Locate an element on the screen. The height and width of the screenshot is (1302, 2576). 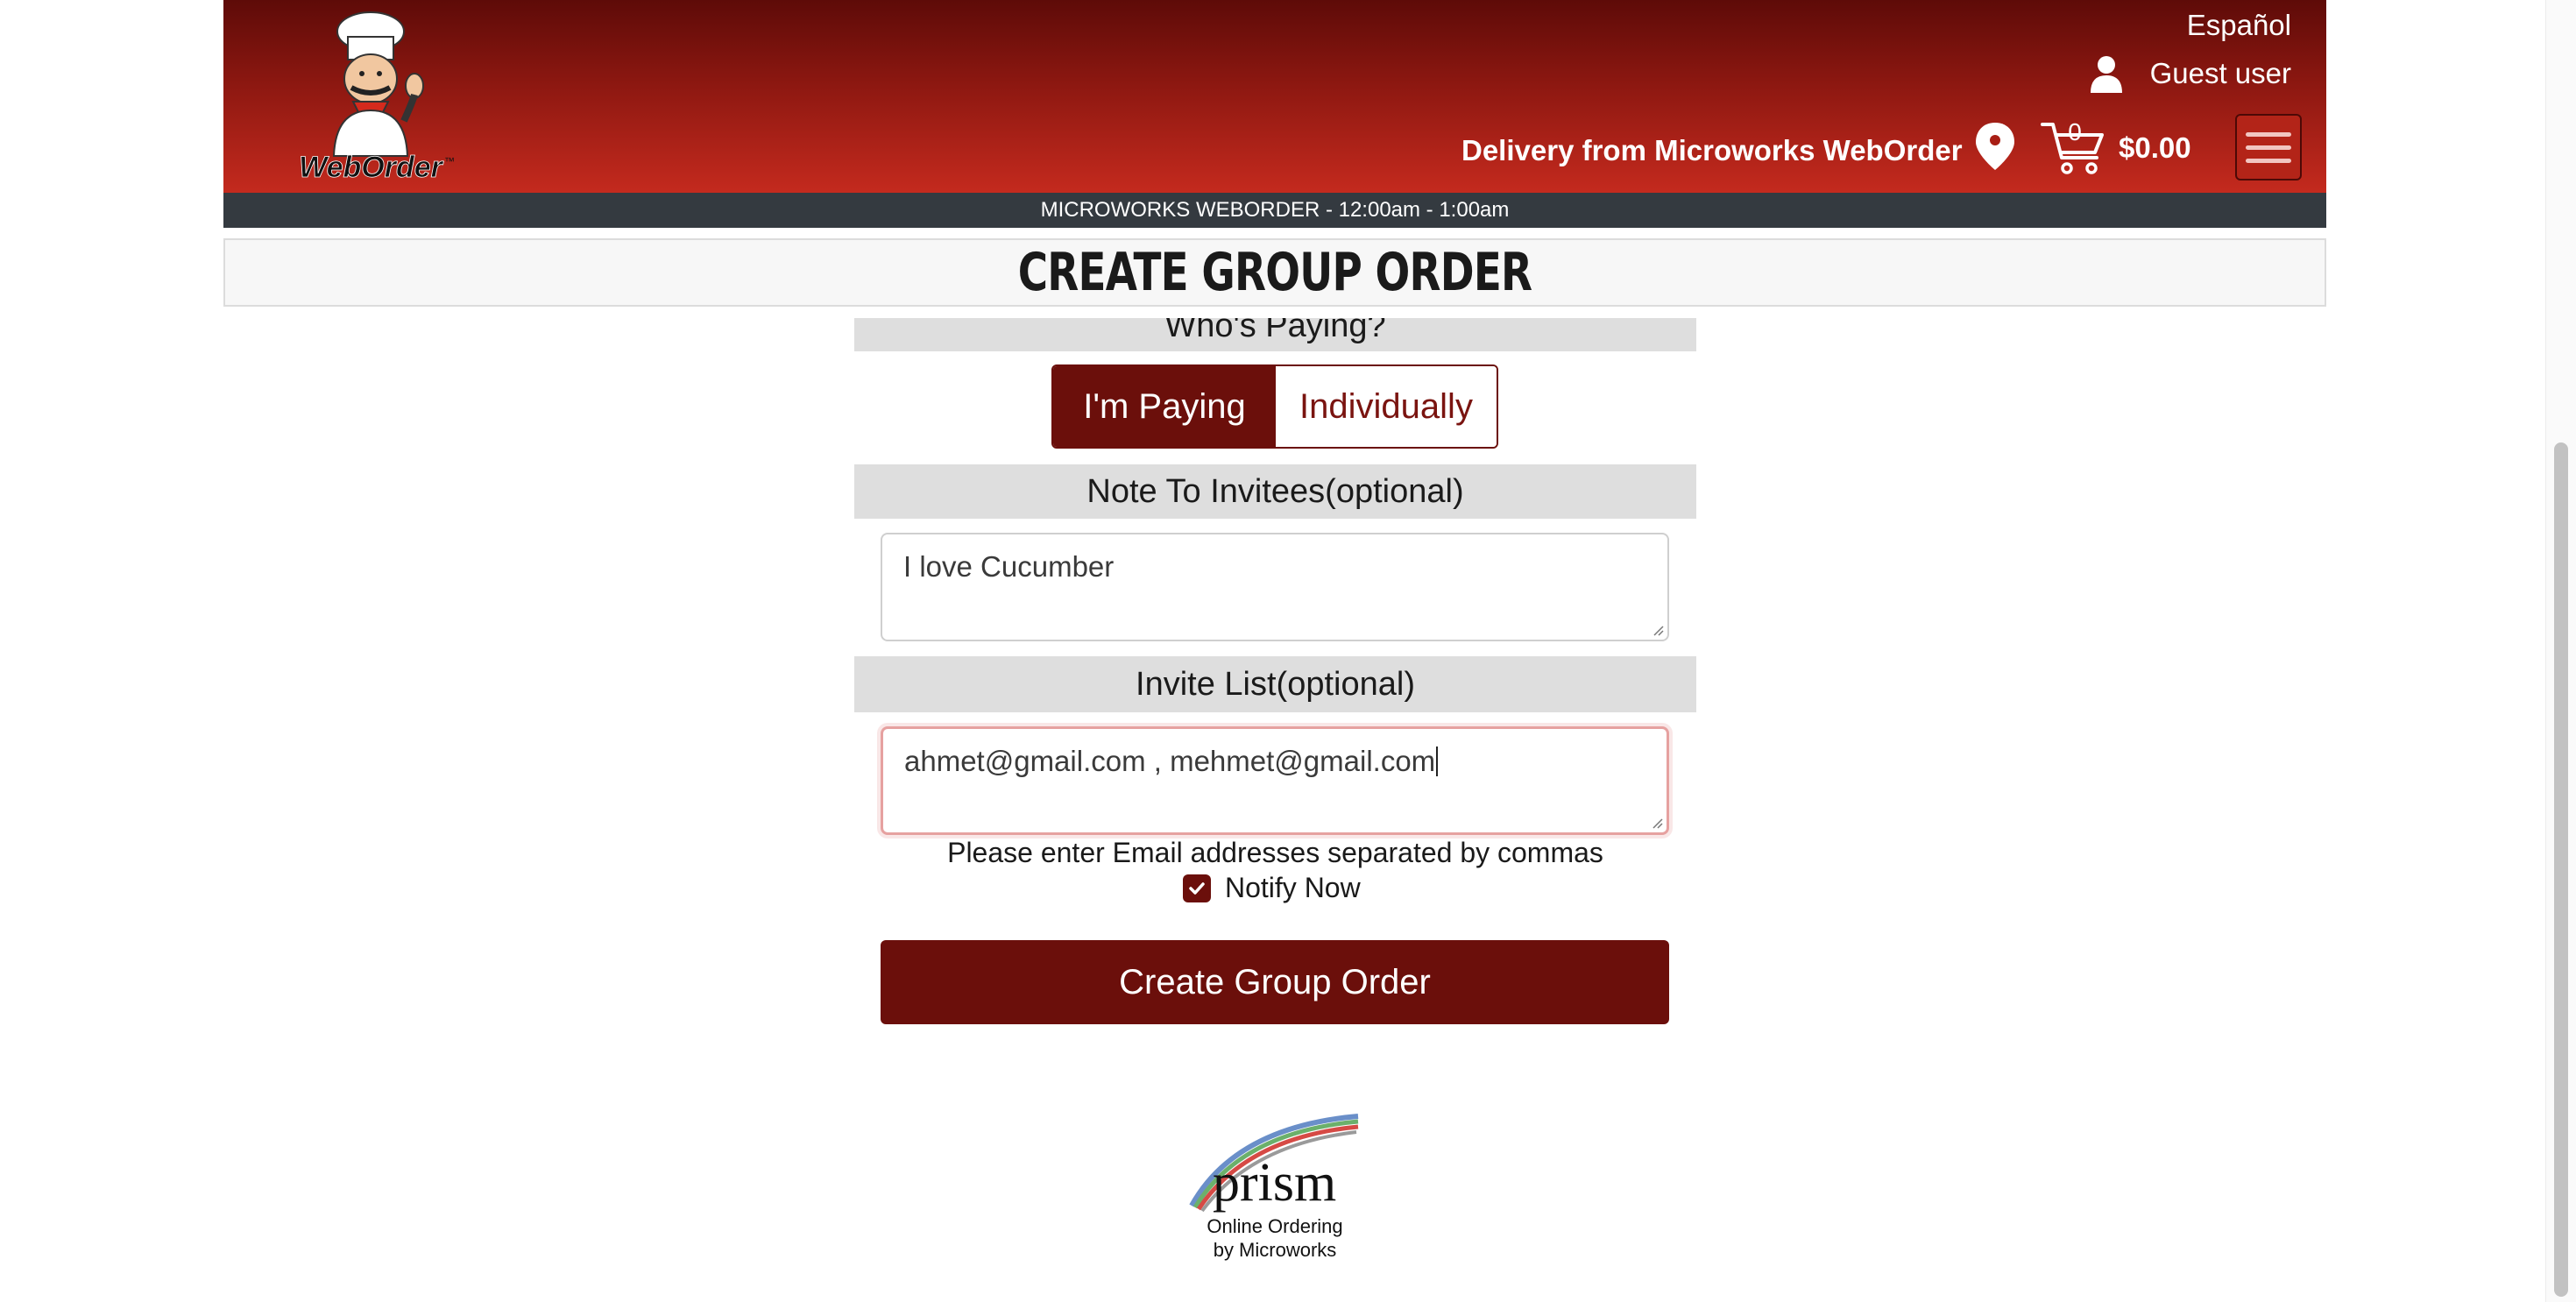
text-caret is located at coordinates (1437, 761).